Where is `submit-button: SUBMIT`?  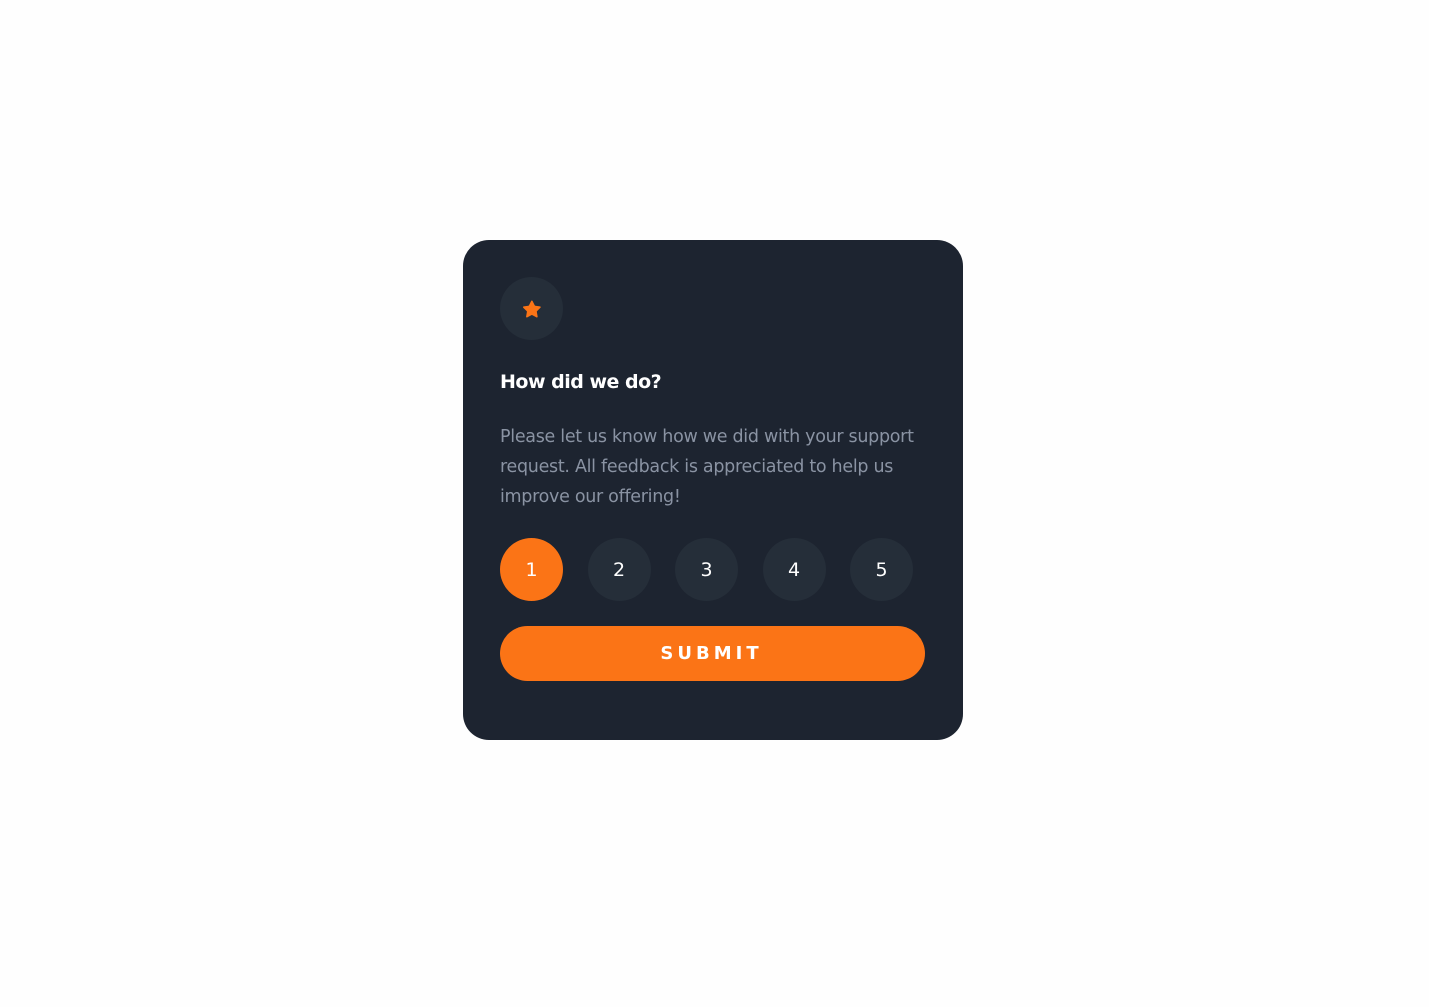
submit-button: SUBMIT is located at coordinates (712, 653).